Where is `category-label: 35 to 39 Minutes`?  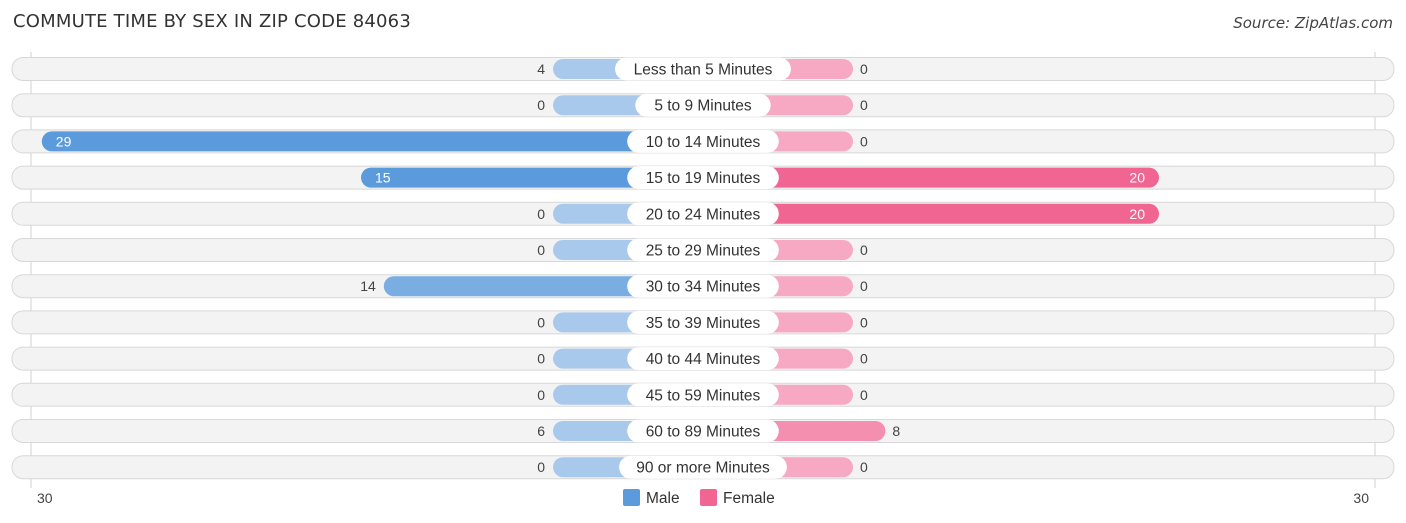 category-label: 35 to 39 Minutes is located at coordinates (703, 323).